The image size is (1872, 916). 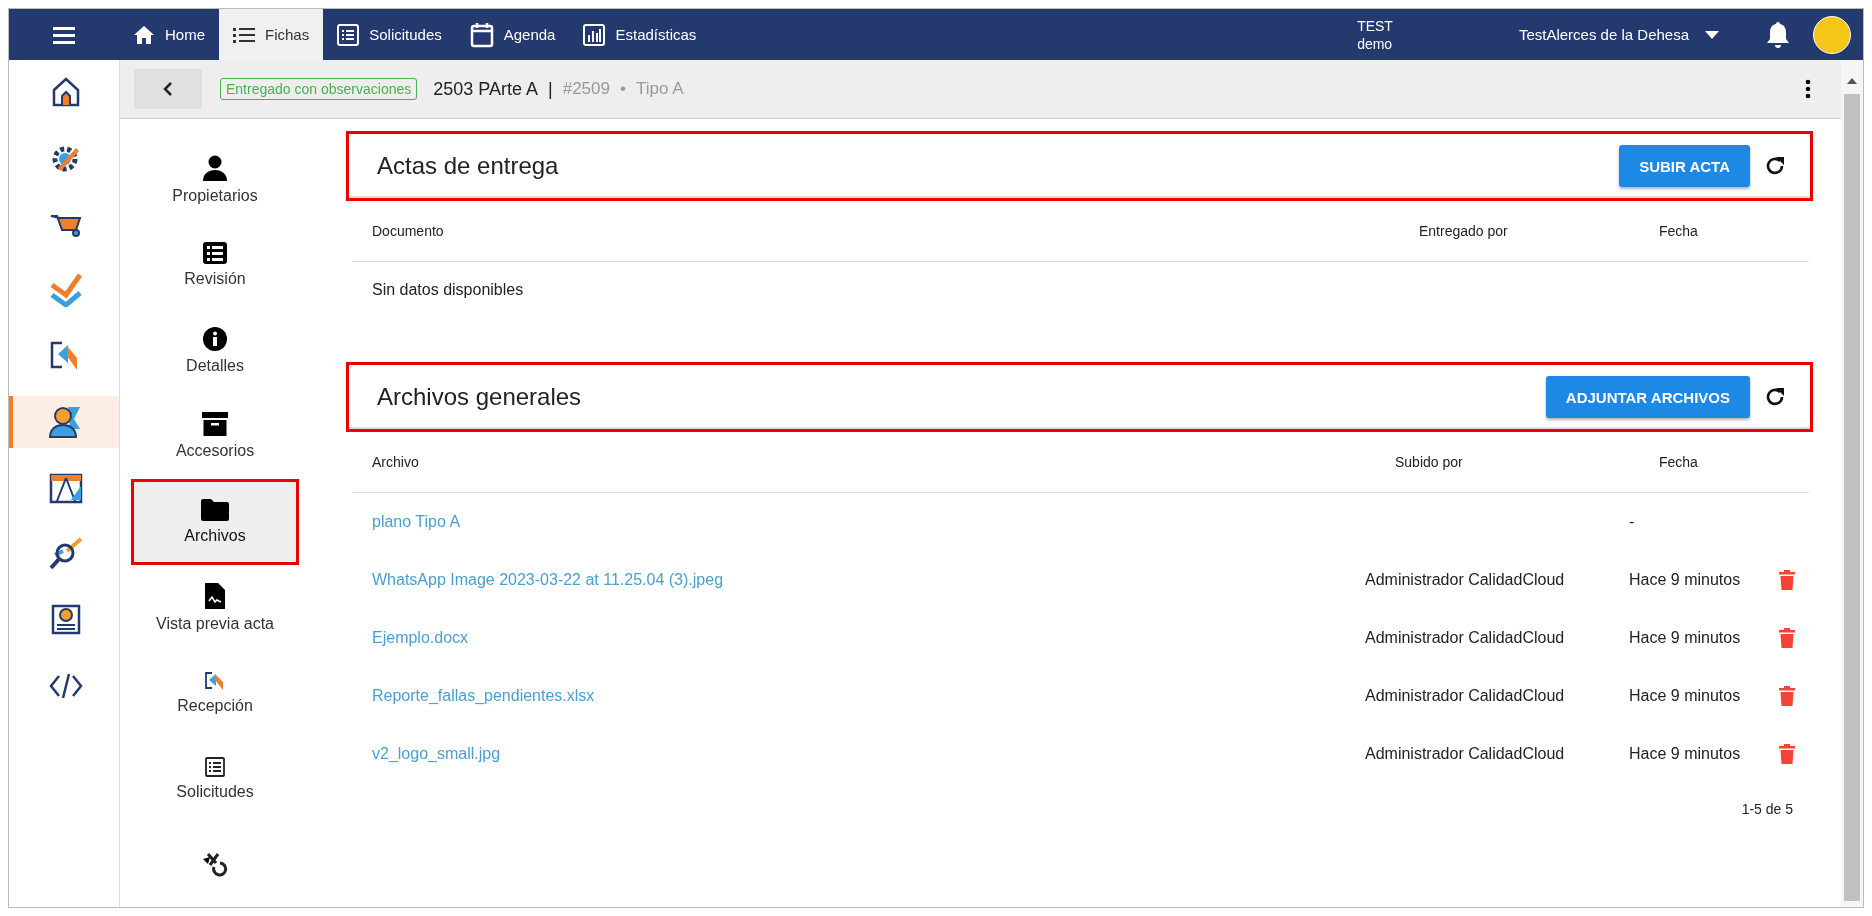 I want to click on person-icon, so click(x=215, y=167).